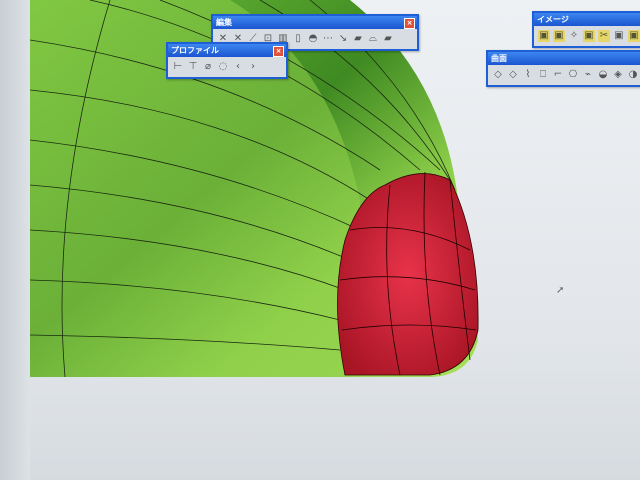 The width and height of the screenshot is (640, 480). What do you see at coordinates (315, 22) in the screenshot?
I see `edit-toolbar-title: 編集 ×` at bounding box center [315, 22].